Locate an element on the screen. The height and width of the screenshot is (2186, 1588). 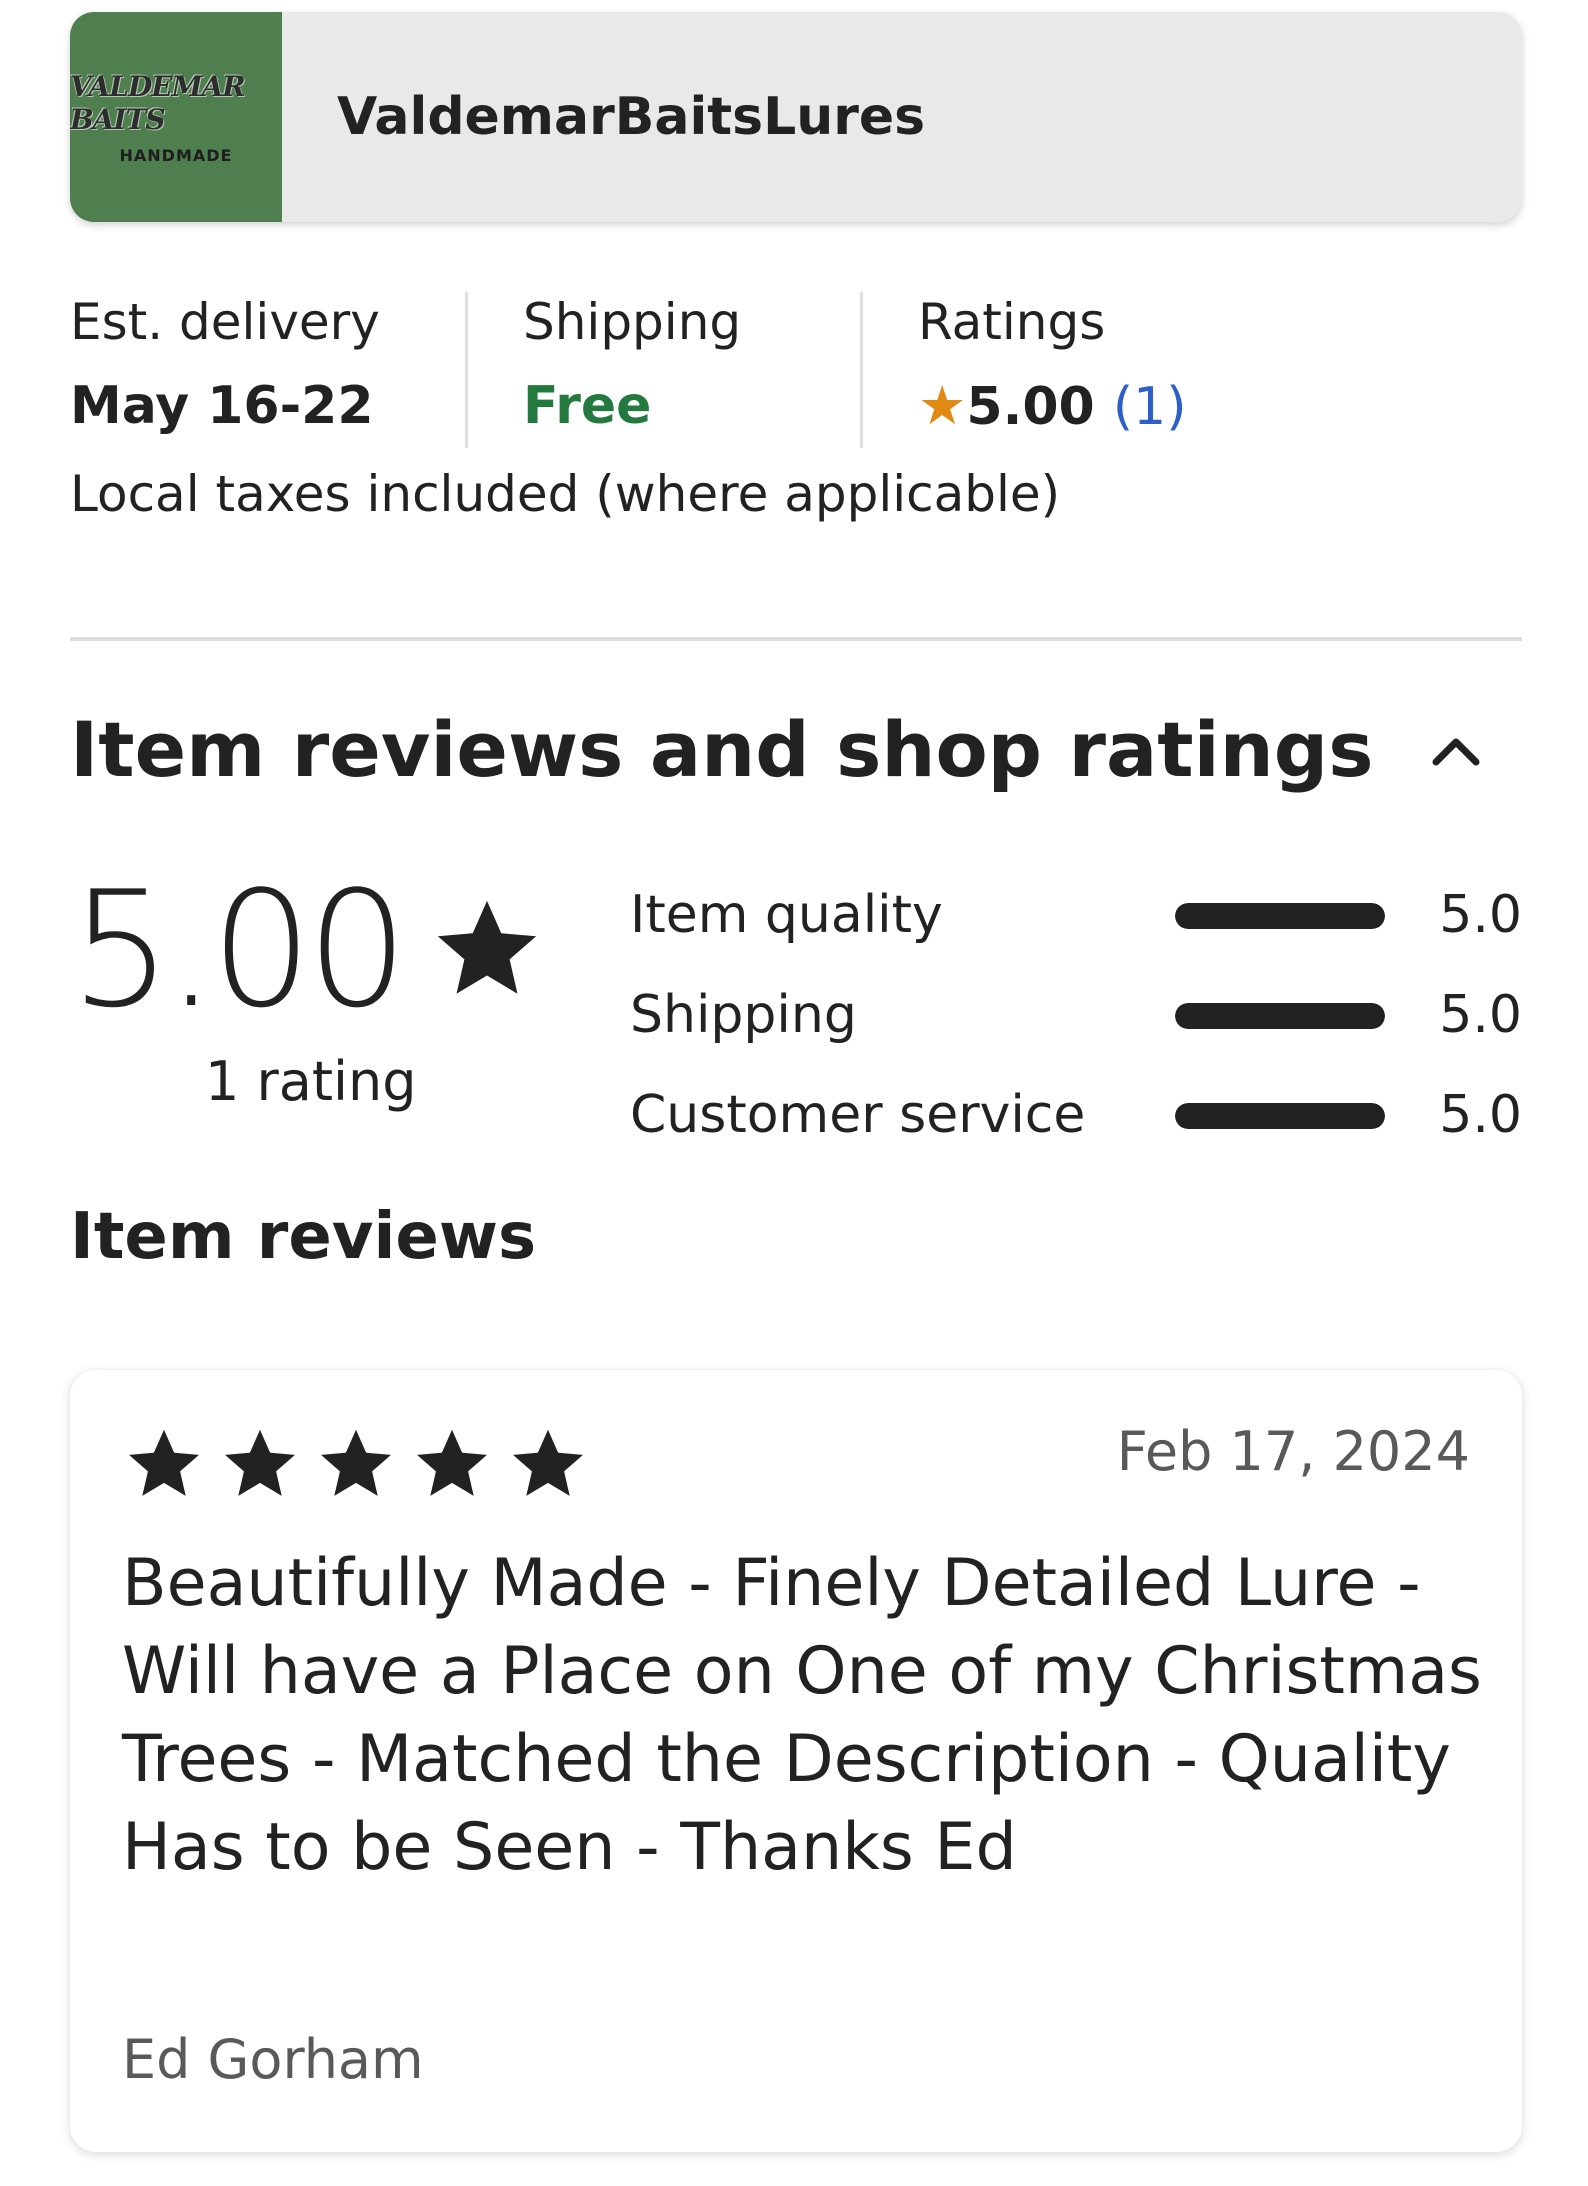
metric-label: Shipping is located at coordinates (743, 1015).